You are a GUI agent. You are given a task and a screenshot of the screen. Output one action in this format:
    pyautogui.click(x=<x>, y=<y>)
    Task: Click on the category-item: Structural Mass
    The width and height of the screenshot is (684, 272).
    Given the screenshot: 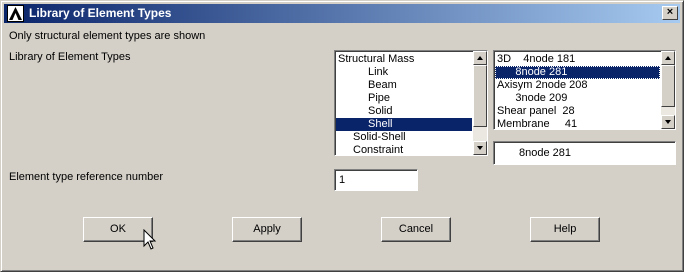 What is the action you would take?
    pyautogui.click(x=404, y=59)
    